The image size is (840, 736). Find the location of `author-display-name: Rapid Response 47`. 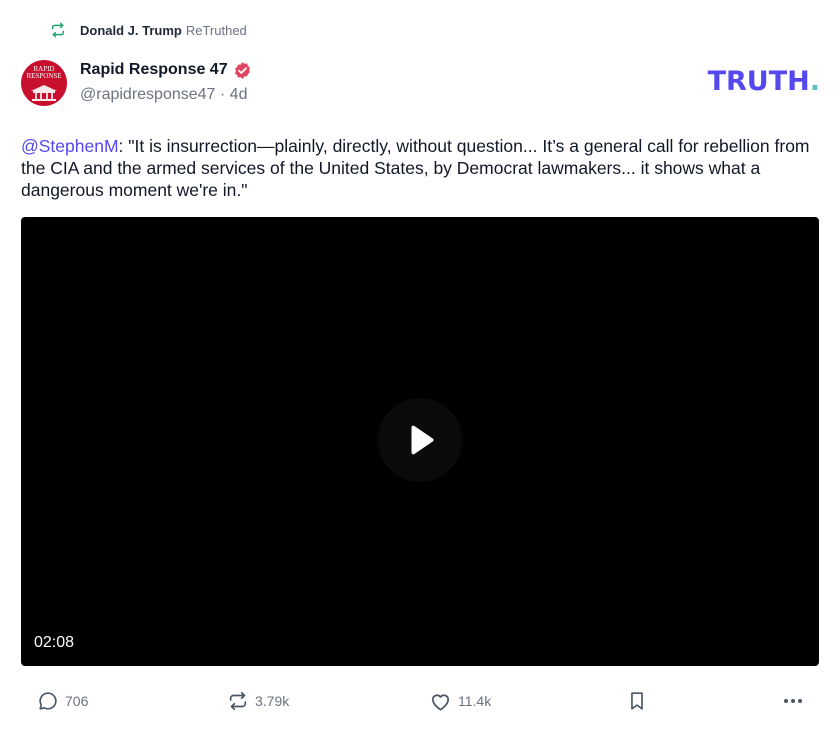

author-display-name: Rapid Response 47 is located at coordinates (154, 70).